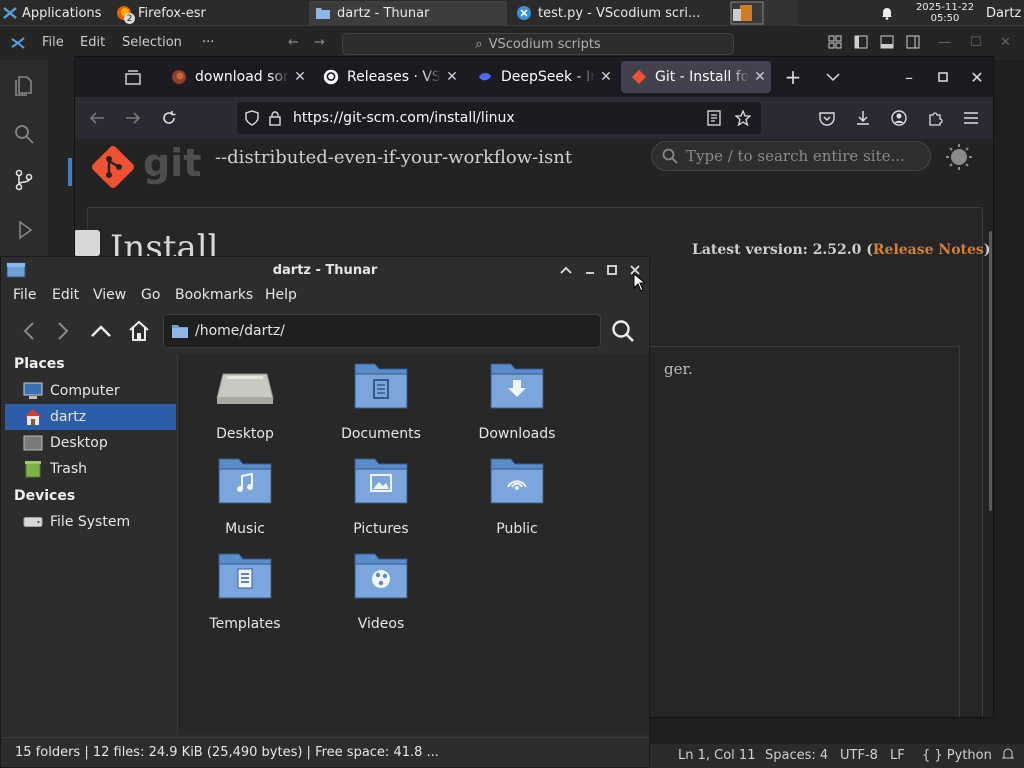 The height and width of the screenshot is (768, 1024). What do you see at coordinates (236, 77) in the screenshot?
I see `tab-download: download som ✕` at bounding box center [236, 77].